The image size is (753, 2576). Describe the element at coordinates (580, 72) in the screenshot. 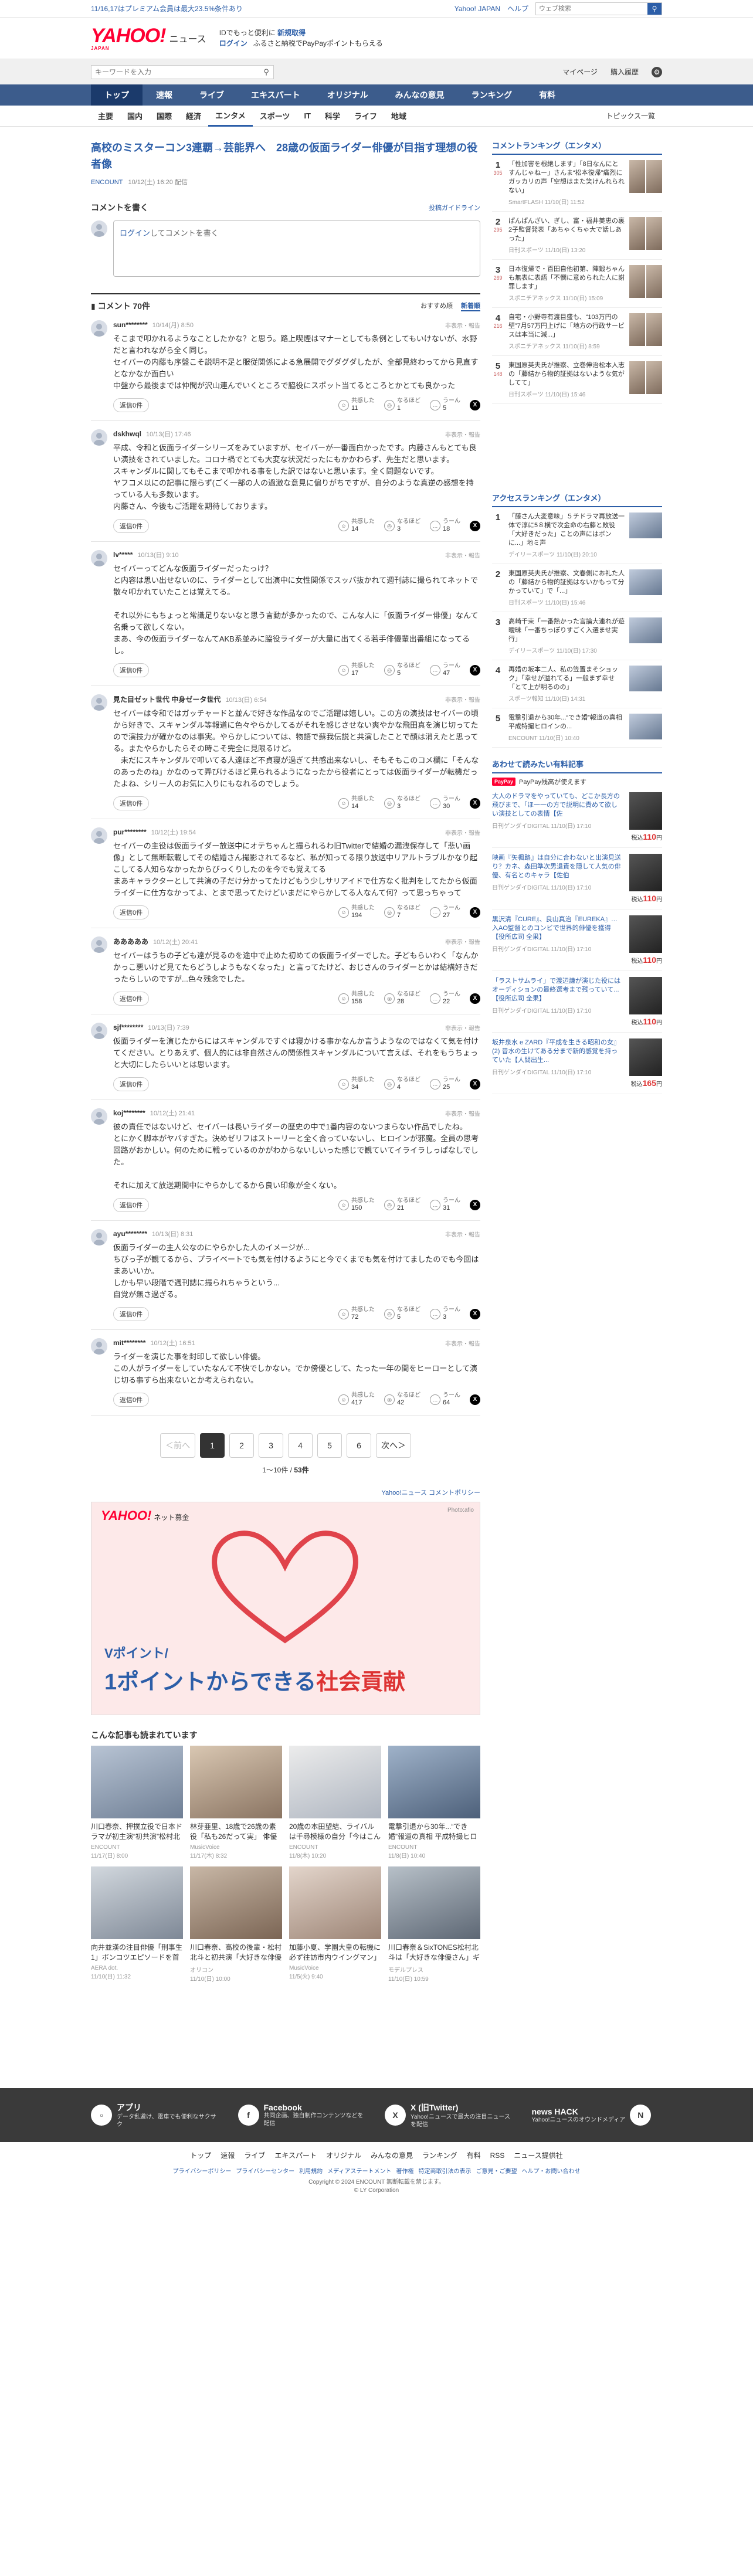

I see `mypage-link: マイページ` at that location.